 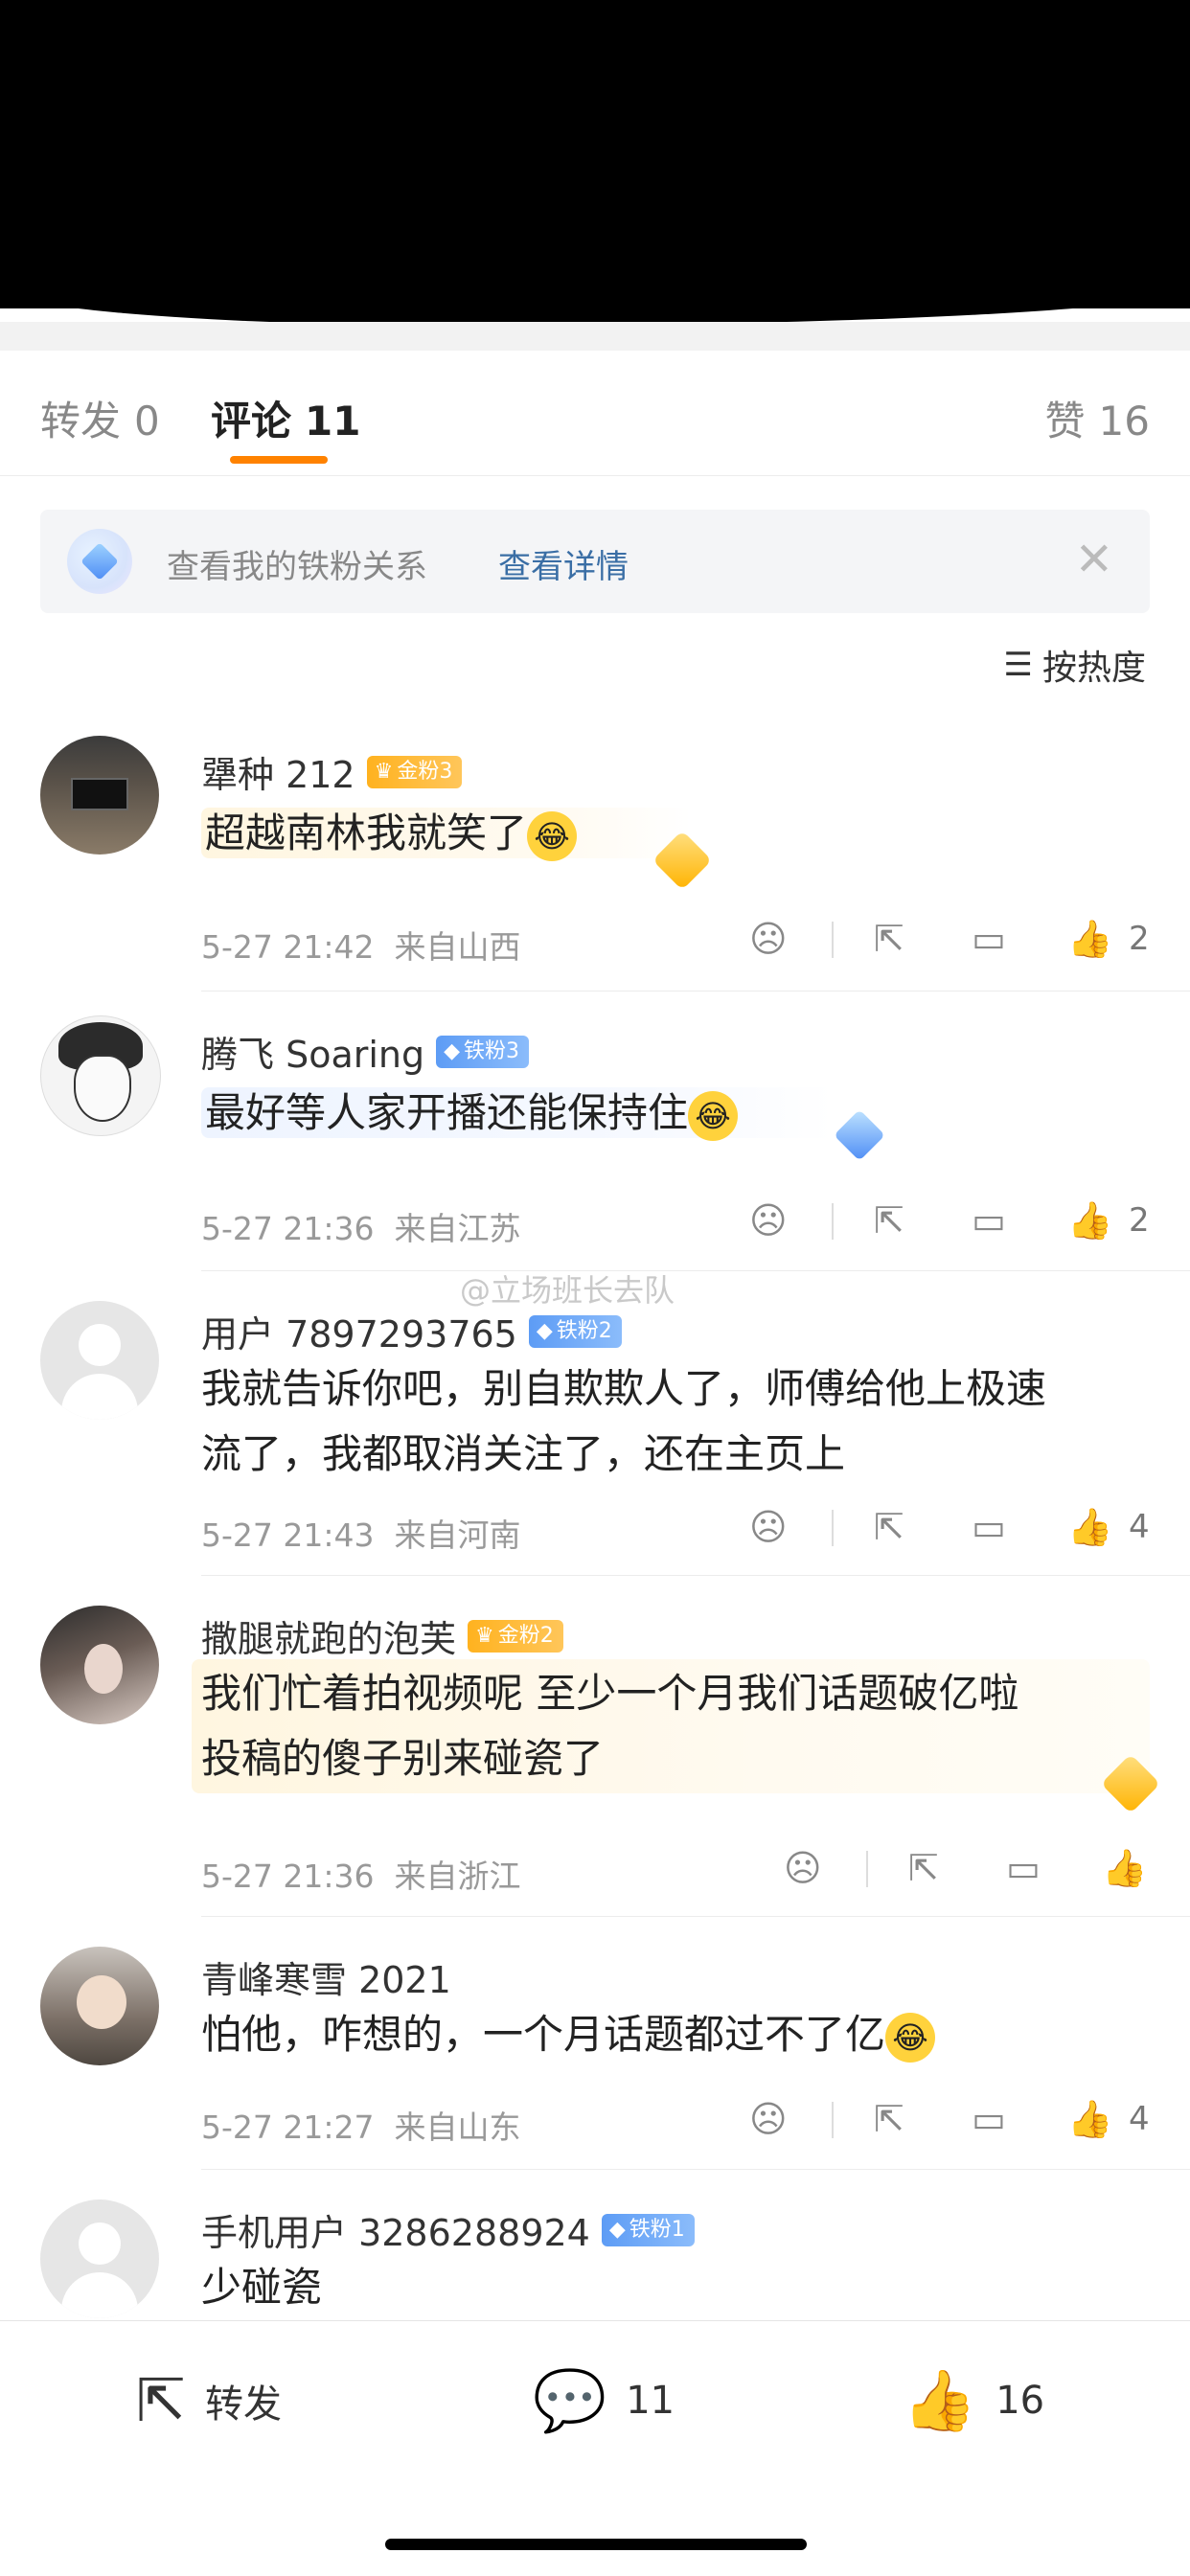 I want to click on comment-text: 怕他，咋想的，一个月话题都过不了亿 😂, so click(x=569, y=2034).